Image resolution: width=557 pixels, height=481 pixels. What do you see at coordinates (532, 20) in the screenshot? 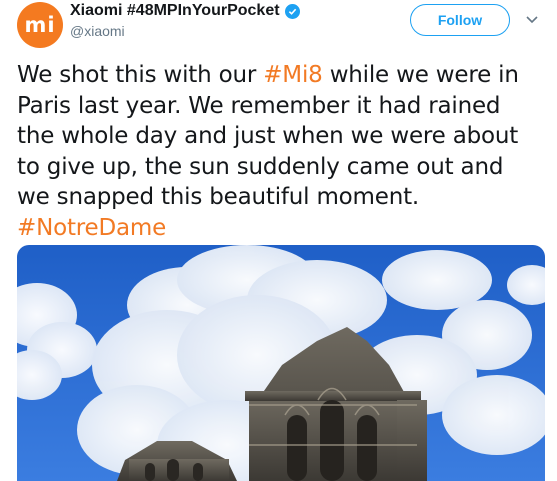
I see `chevron-down-icon` at bounding box center [532, 20].